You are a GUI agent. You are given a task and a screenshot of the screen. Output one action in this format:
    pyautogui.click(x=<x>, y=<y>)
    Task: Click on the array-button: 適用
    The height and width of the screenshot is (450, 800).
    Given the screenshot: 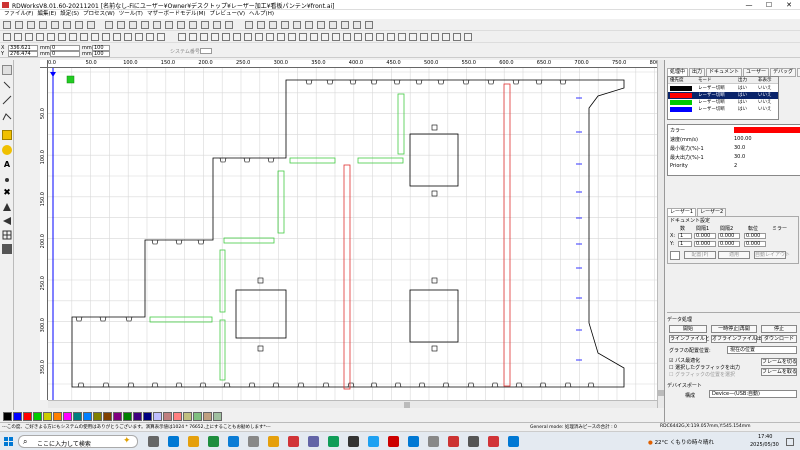 What is the action you would take?
    pyautogui.click(x=734, y=255)
    